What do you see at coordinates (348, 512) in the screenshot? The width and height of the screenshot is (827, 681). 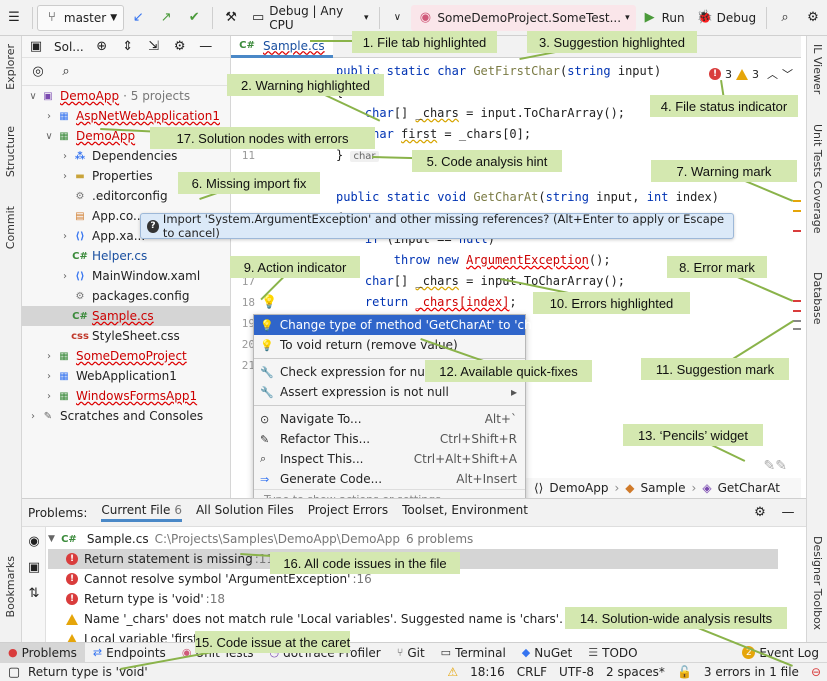 I see `problems-tab: Project Errors` at bounding box center [348, 512].